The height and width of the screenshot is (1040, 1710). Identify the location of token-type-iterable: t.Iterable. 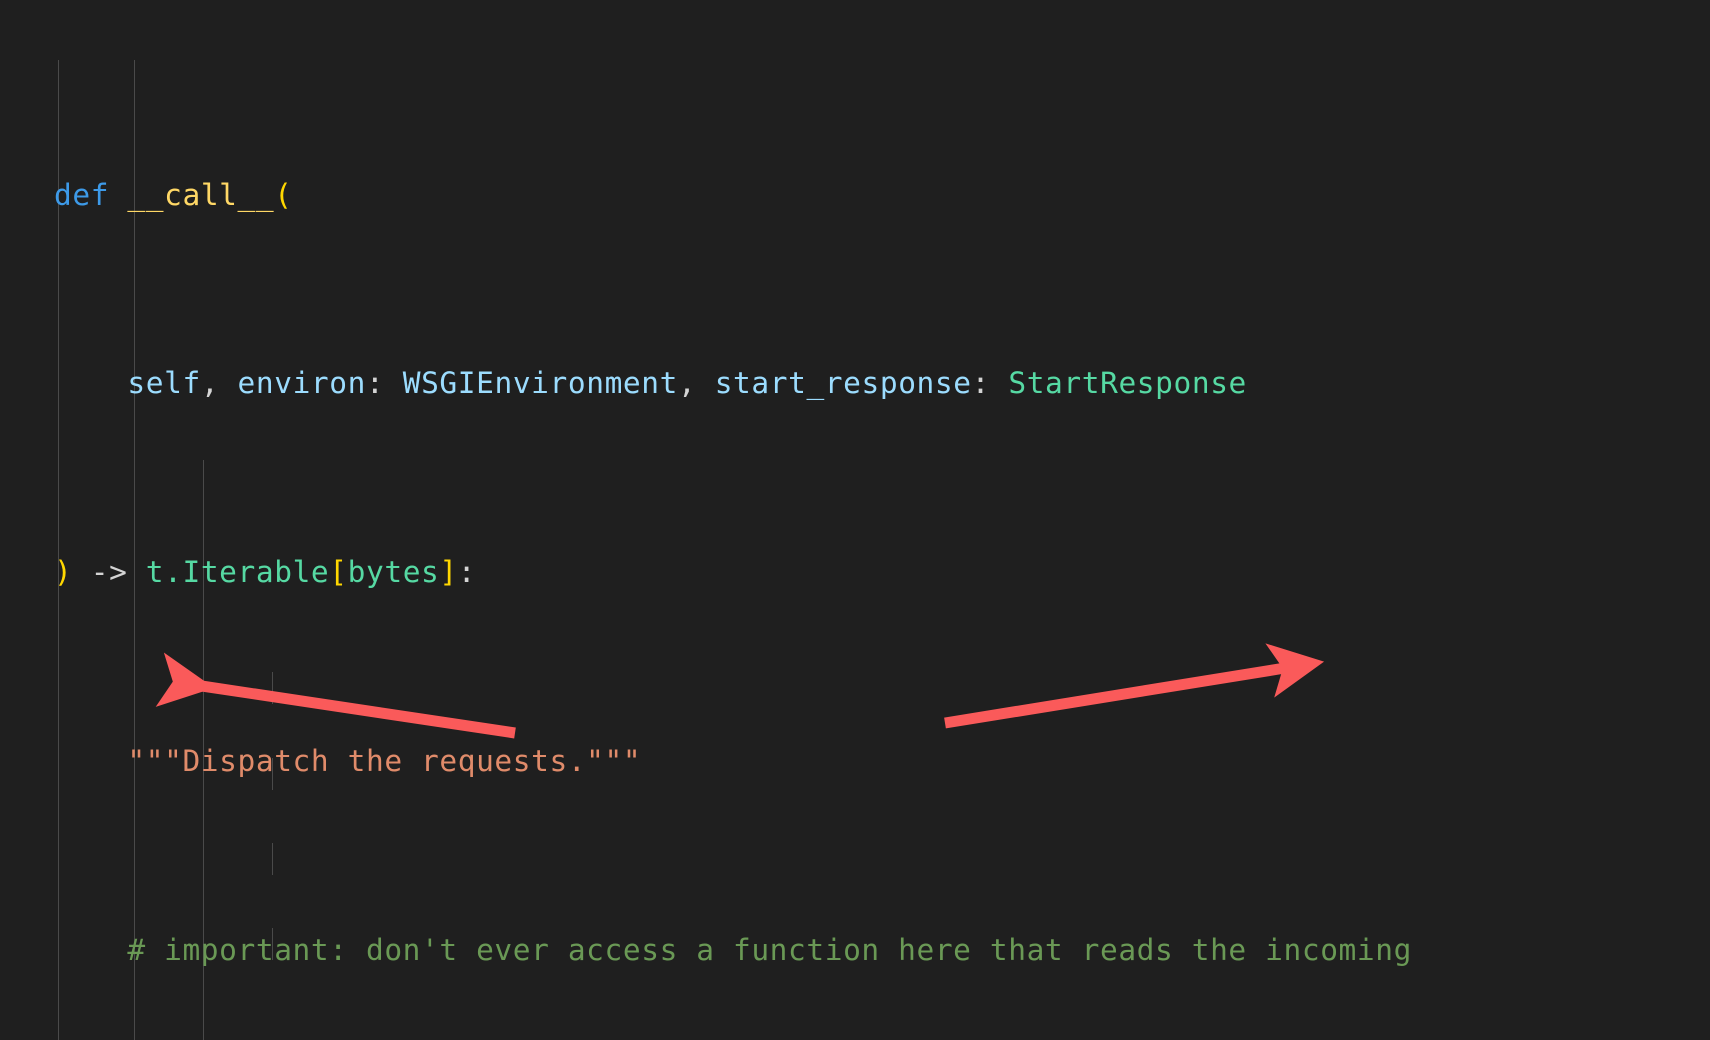
(237, 572).